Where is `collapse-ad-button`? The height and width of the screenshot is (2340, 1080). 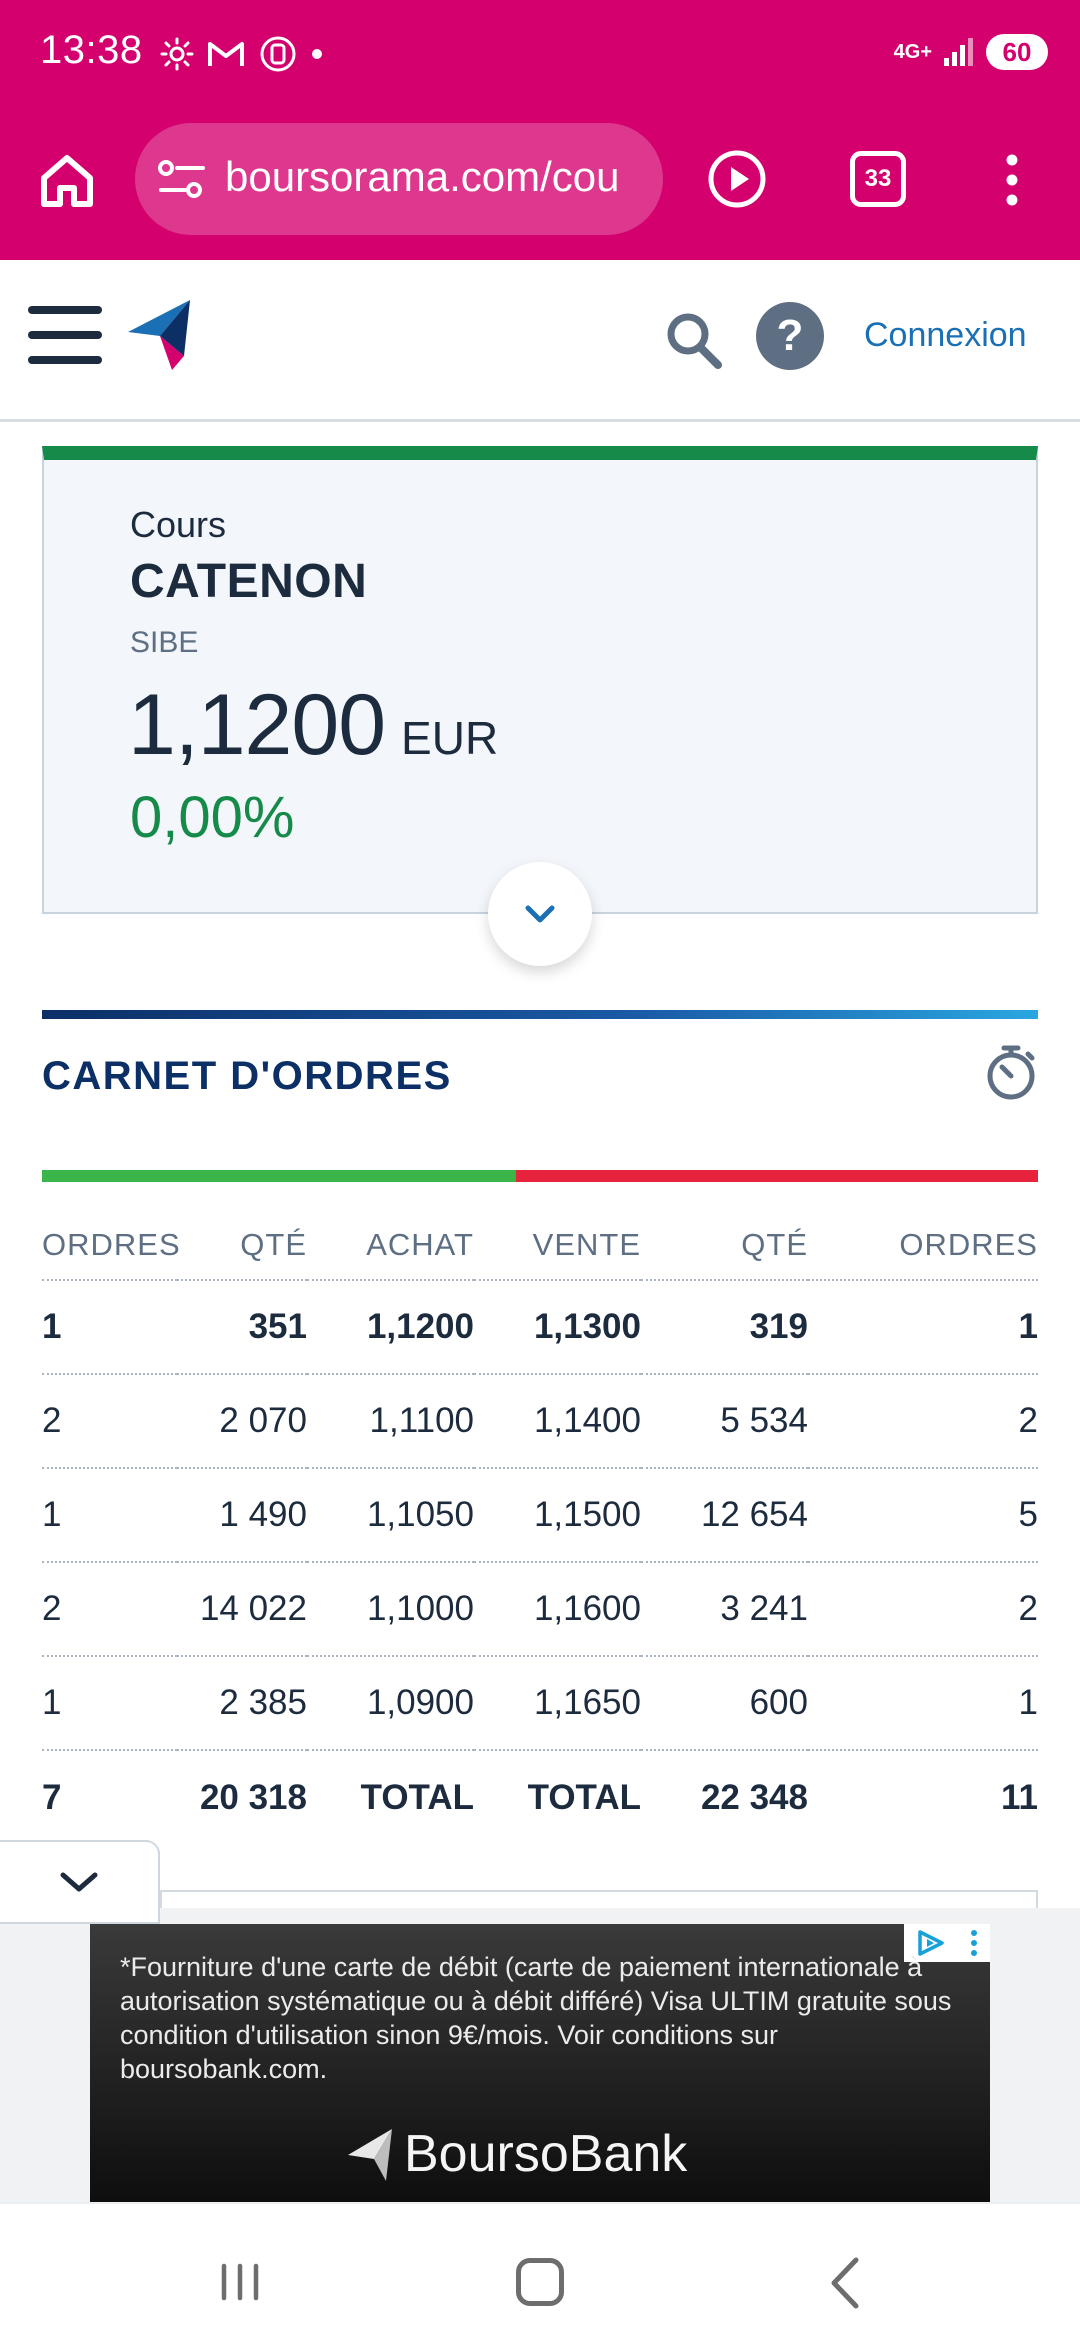
collapse-ad-button is located at coordinates (80, 1882).